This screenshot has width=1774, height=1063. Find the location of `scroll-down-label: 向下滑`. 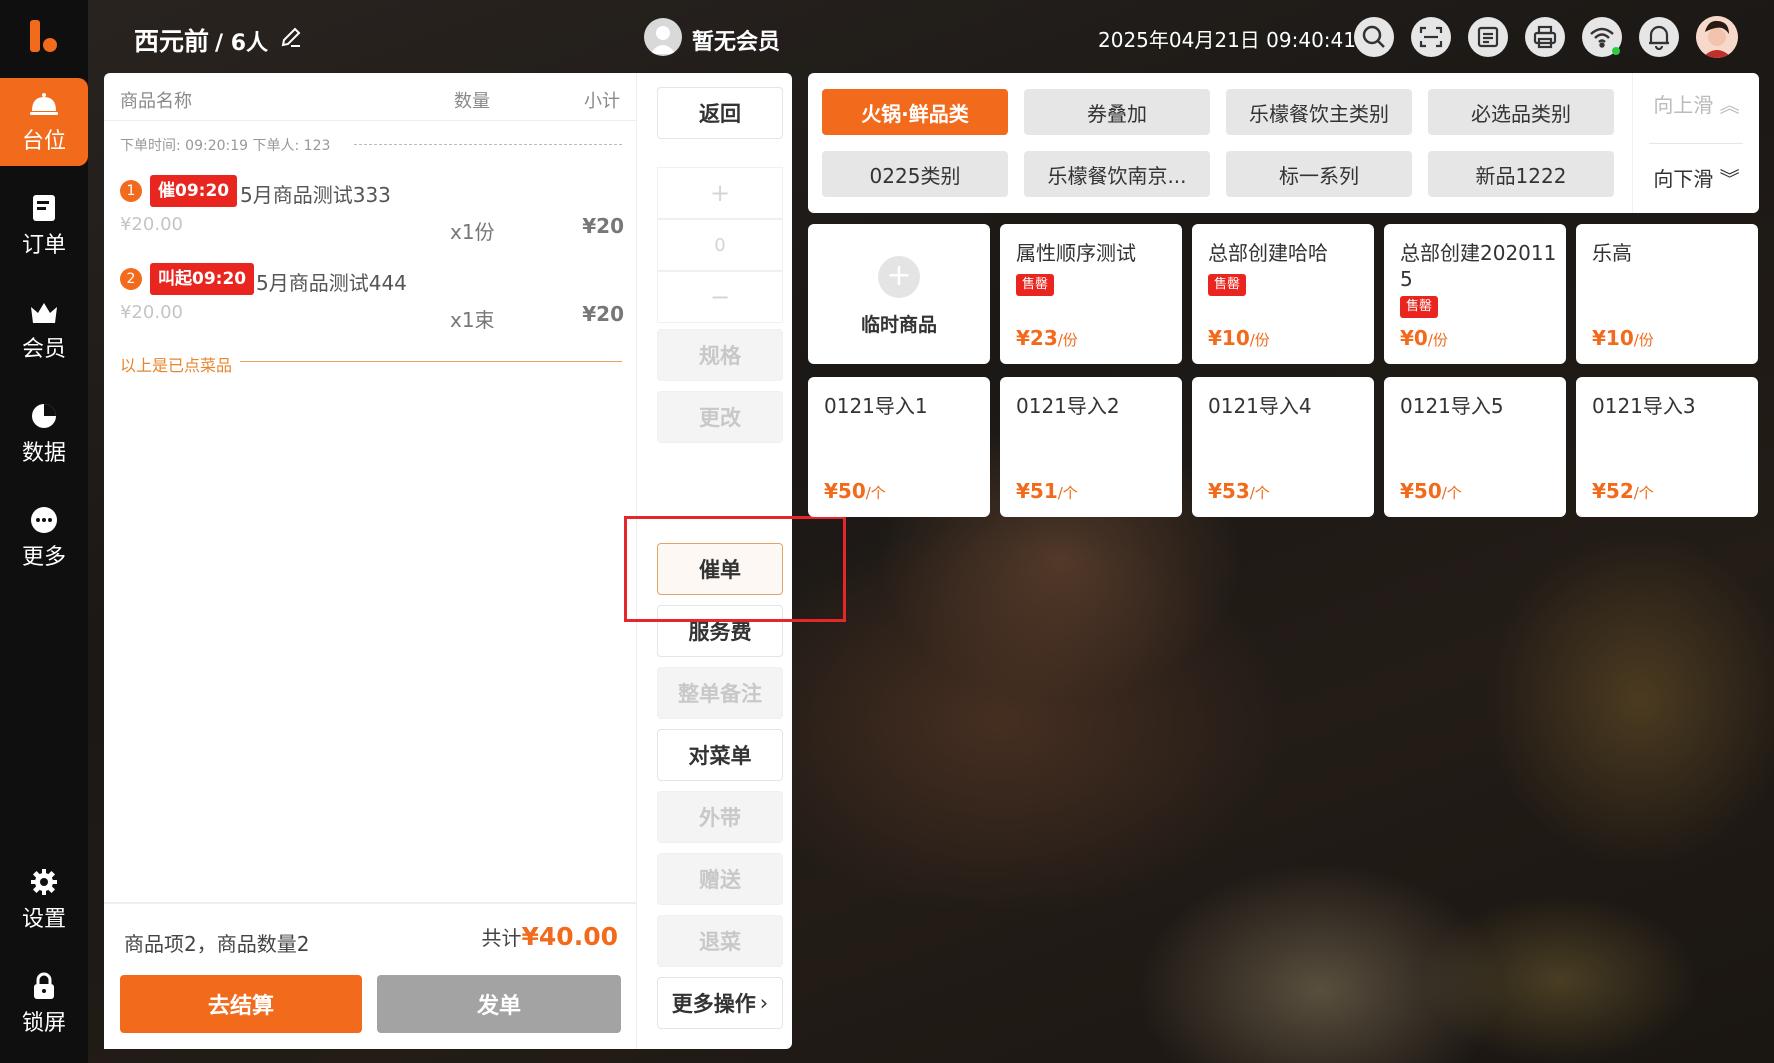

scroll-down-label: 向下滑 is located at coordinates (1683, 179).